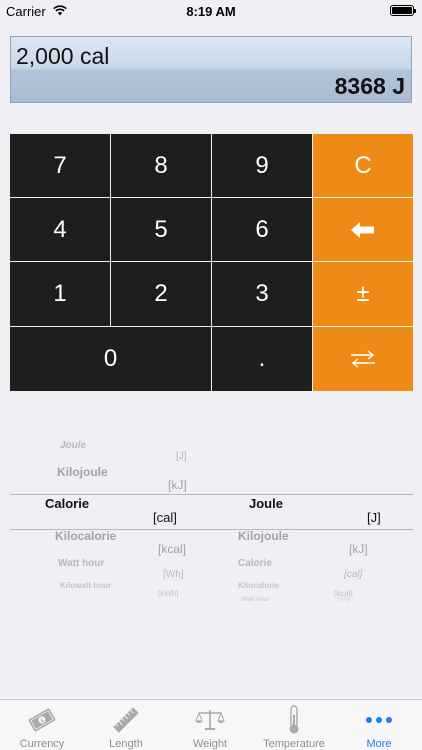  I want to click on key-6: 6, so click(262, 229).